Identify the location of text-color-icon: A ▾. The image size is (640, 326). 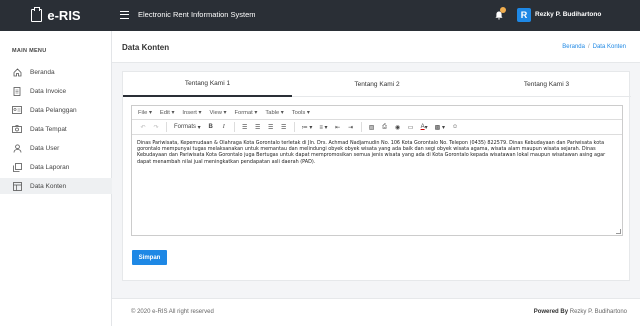
(424, 127).